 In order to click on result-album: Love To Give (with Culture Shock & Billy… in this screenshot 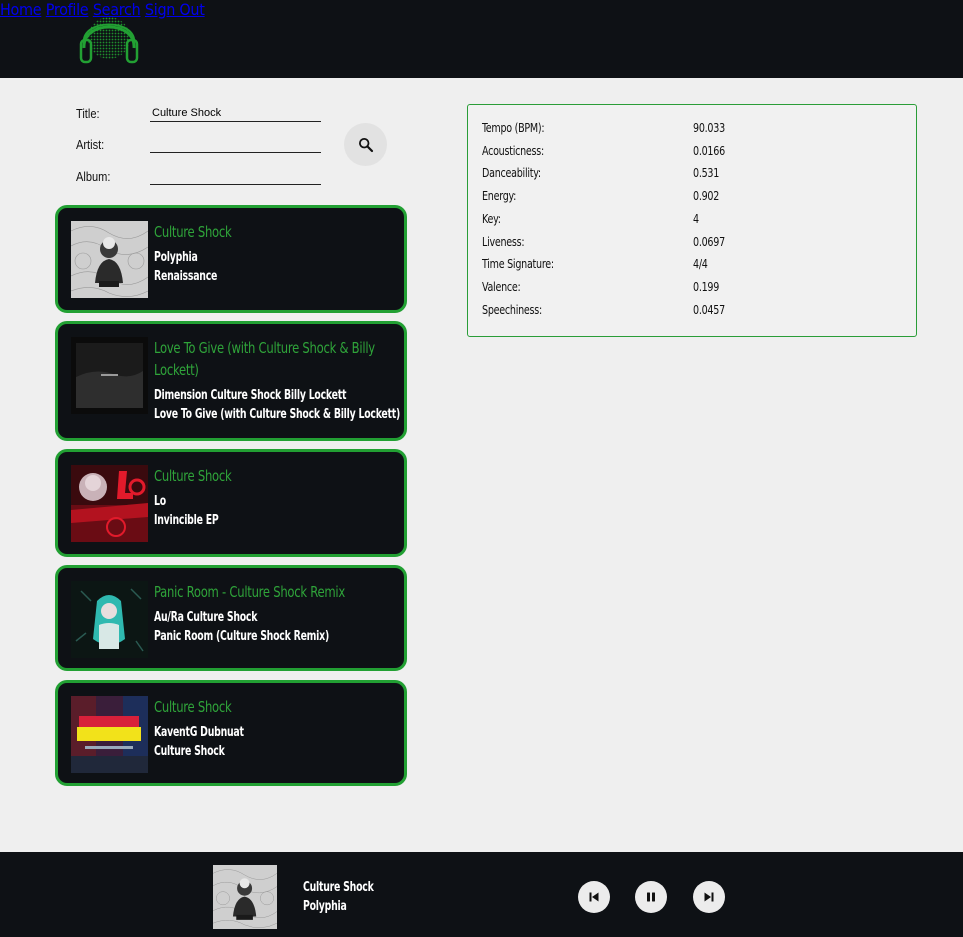, I will do `click(277, 414)`.